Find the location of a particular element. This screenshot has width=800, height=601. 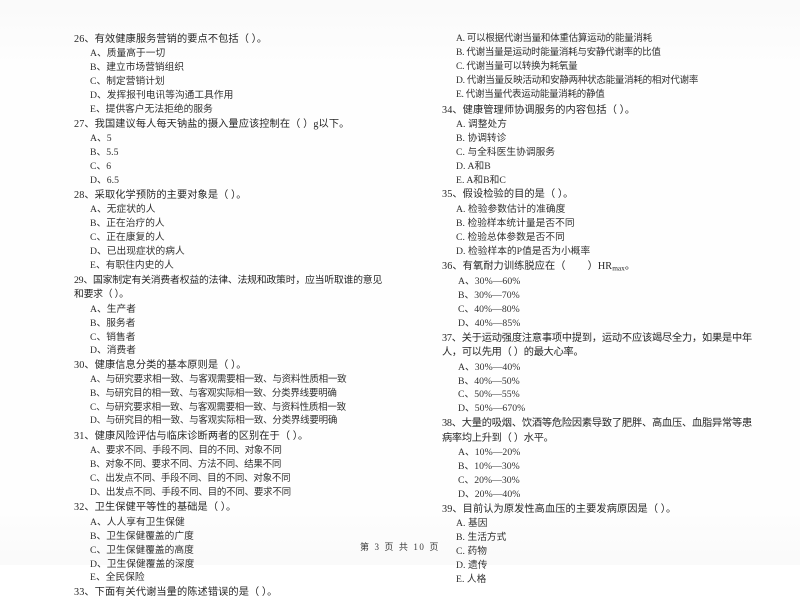

option-item: A、人人享有卫生保健 is located at coordinates (236, 523).